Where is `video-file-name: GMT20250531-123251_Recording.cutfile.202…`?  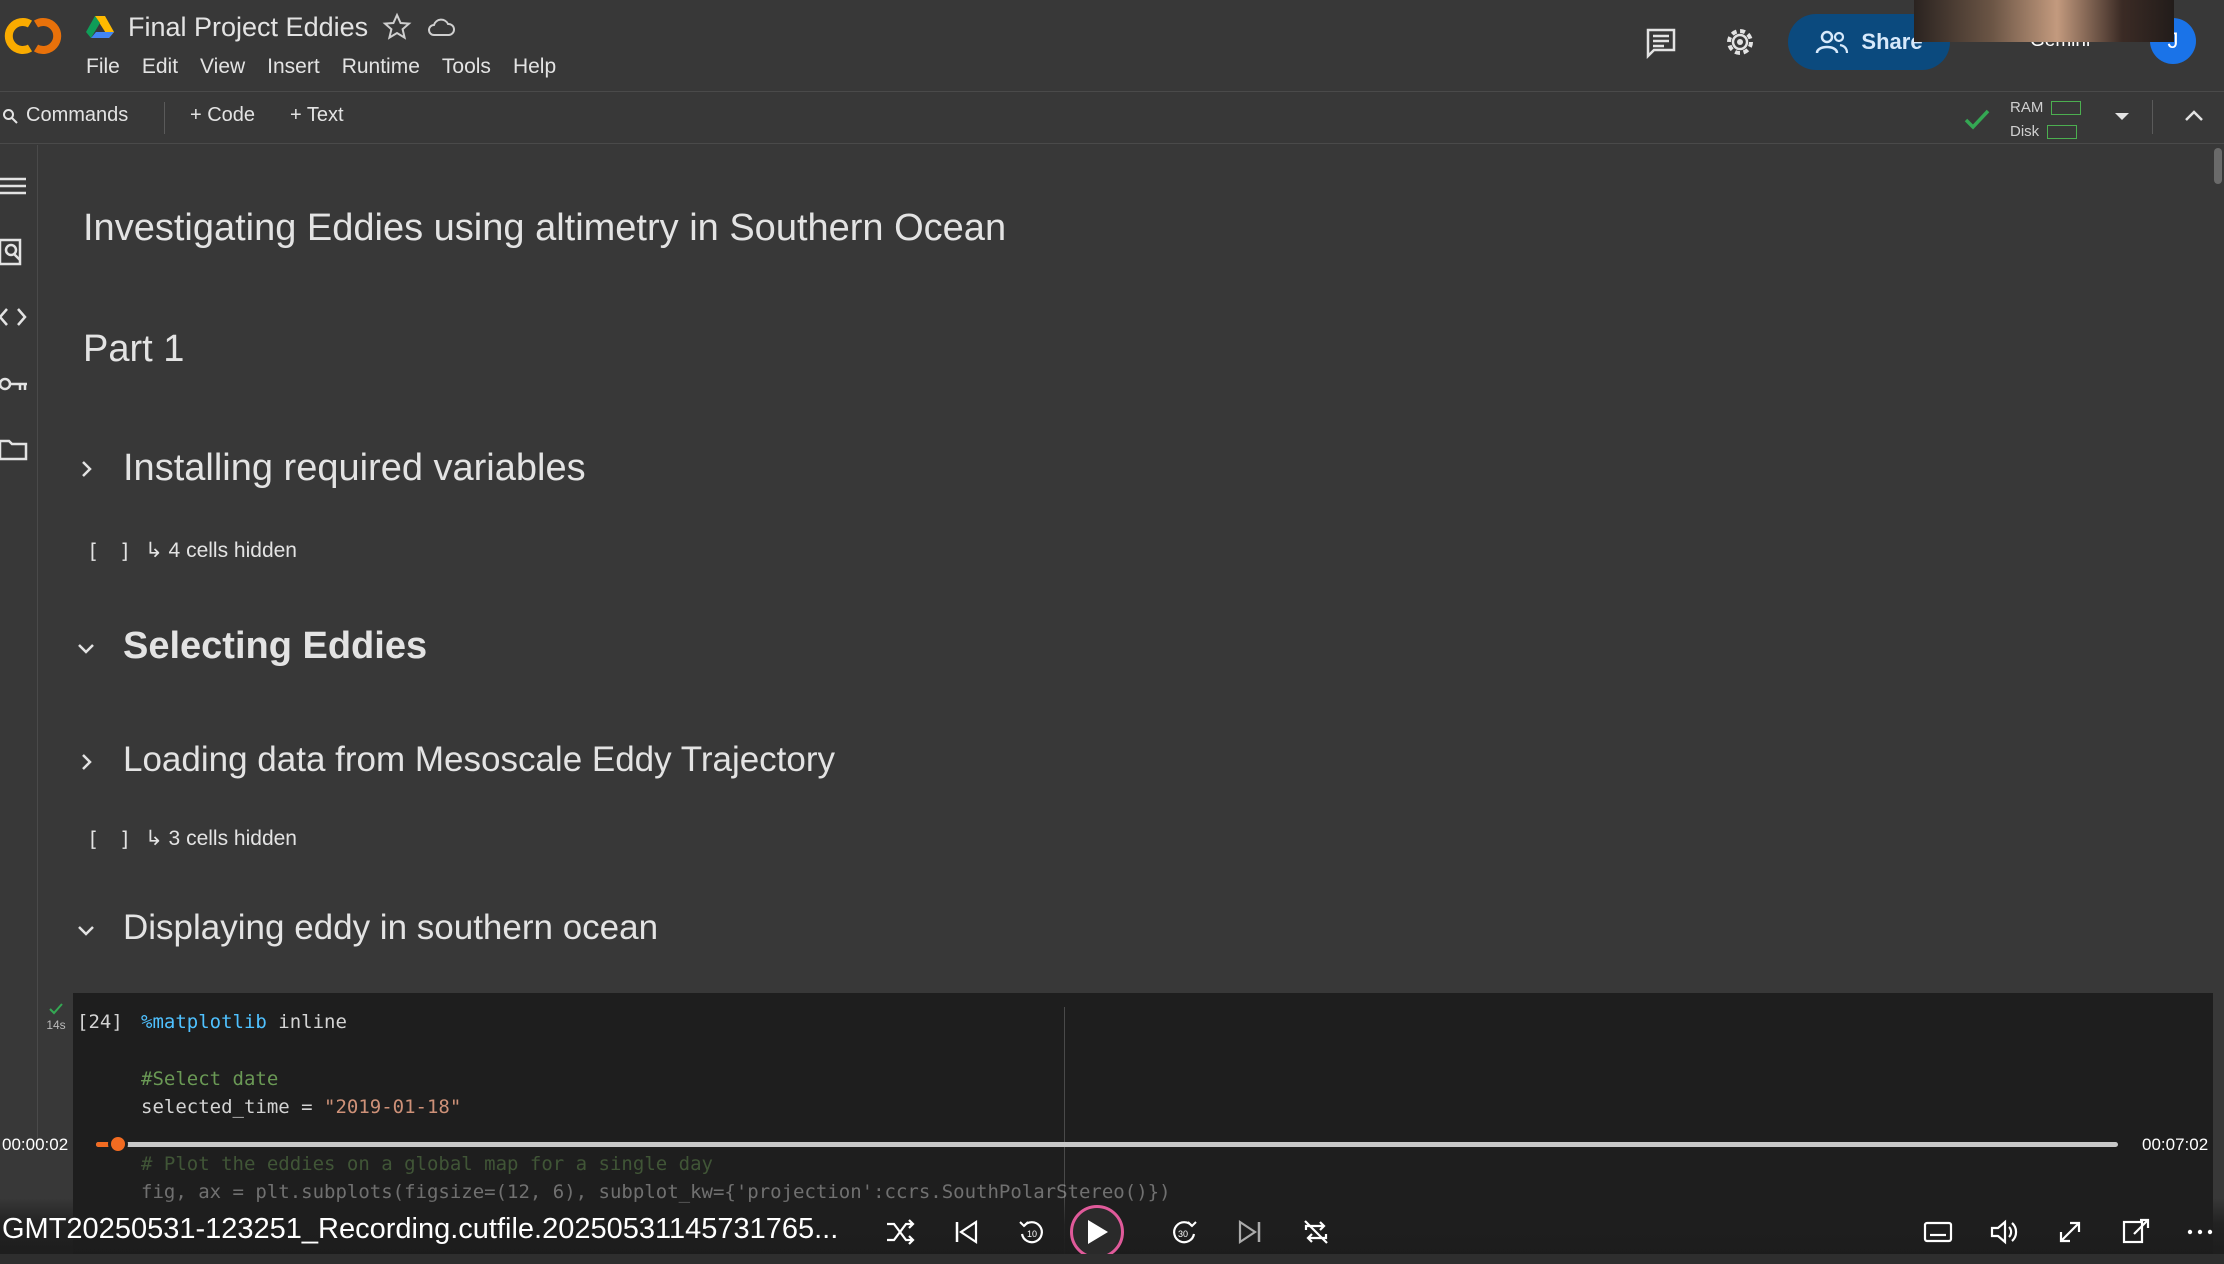 video-file-name: GMT20250531-123251_Recording.cutfile.202… is located at coordinates (420, 1229).